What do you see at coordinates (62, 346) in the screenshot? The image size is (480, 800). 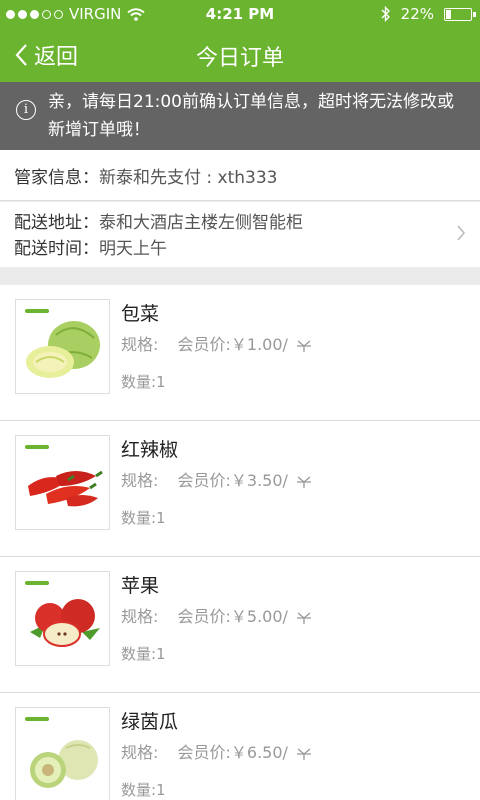 I see `product-image-cabbage` at bounding box center [62, 346].